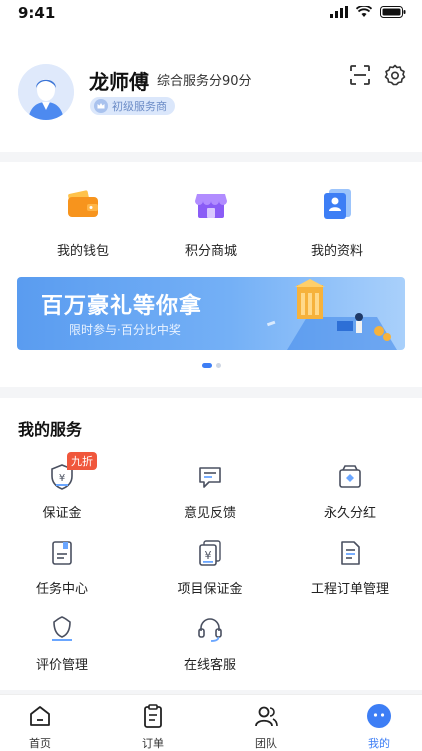 Image resolution: width=422 pixels, height=751 pixels. I want to click on home-icon, so click(40, 716).